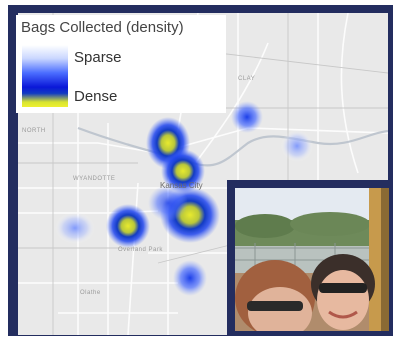  Describe the element at coordinates (181, 185) in the screenshot. I see `city-label: Kansas City` at that location.